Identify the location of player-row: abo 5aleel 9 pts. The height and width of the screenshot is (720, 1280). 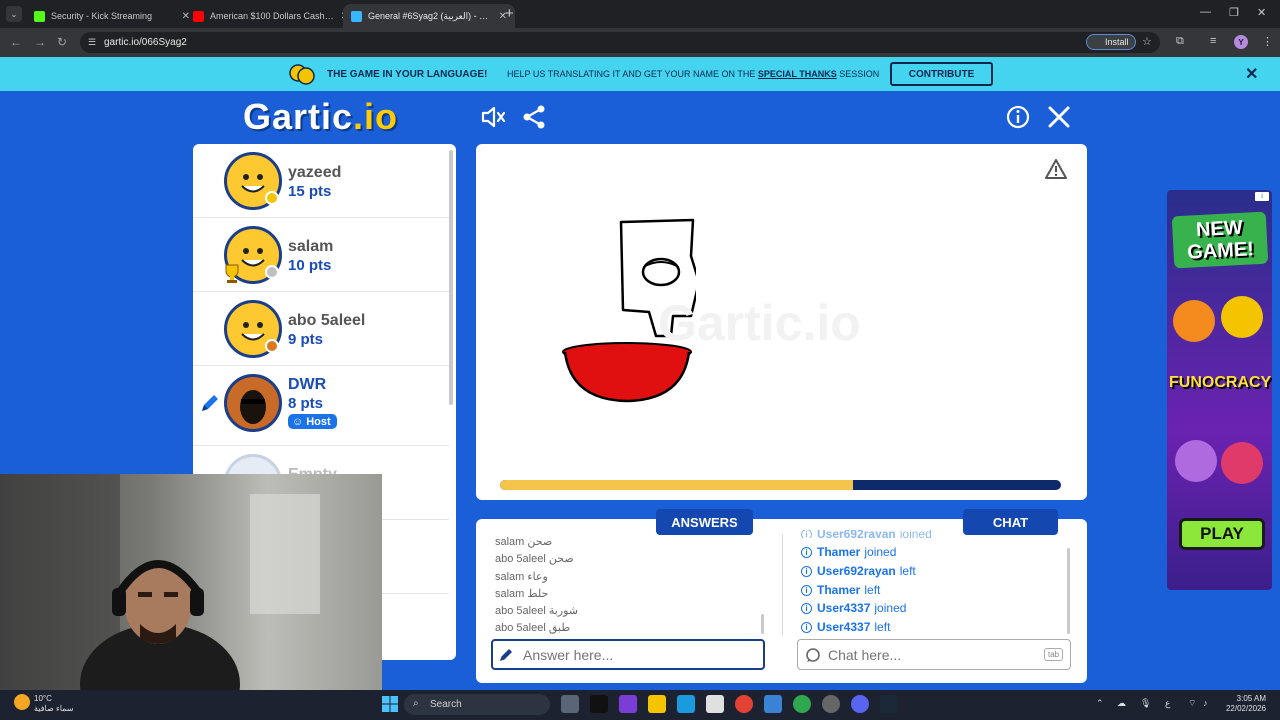
(321, 329).